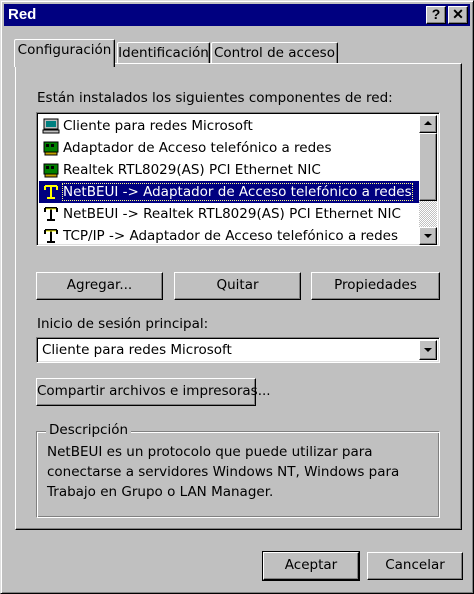 The height and width of the screenshot is (594, 474). What do you see at coordinates (51, 126) in the screenshot?
I see `computer-icon` at bounding box center [51, 126].